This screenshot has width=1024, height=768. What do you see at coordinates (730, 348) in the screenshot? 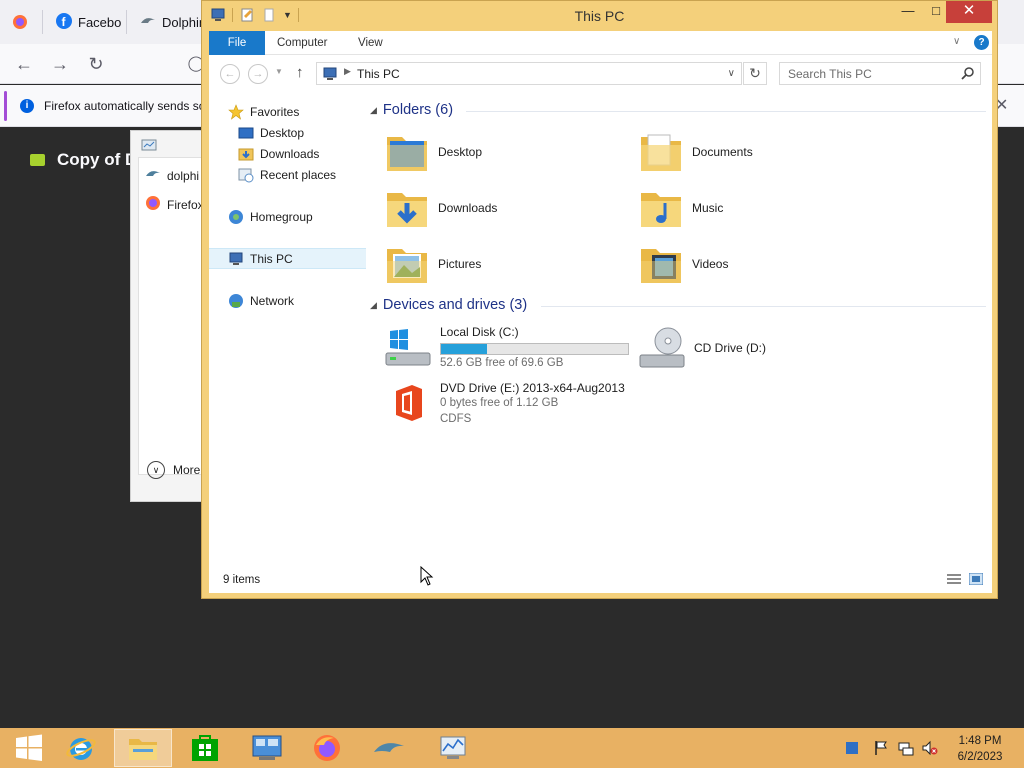
I see `drive-name: CD Drive (D:)` at bounding box center [730, 348].